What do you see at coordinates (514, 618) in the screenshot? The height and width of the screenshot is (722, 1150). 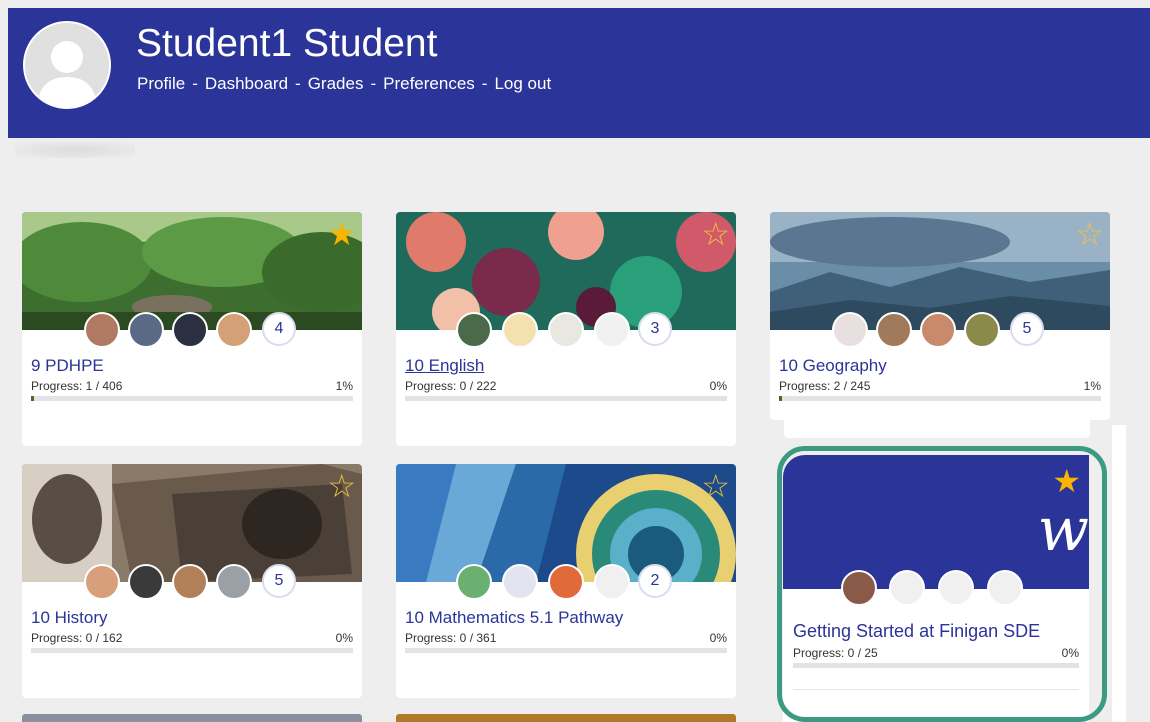 I see `course-title: 10 Mathematics 5.1 Pathway` at bounding box center [514, 618].